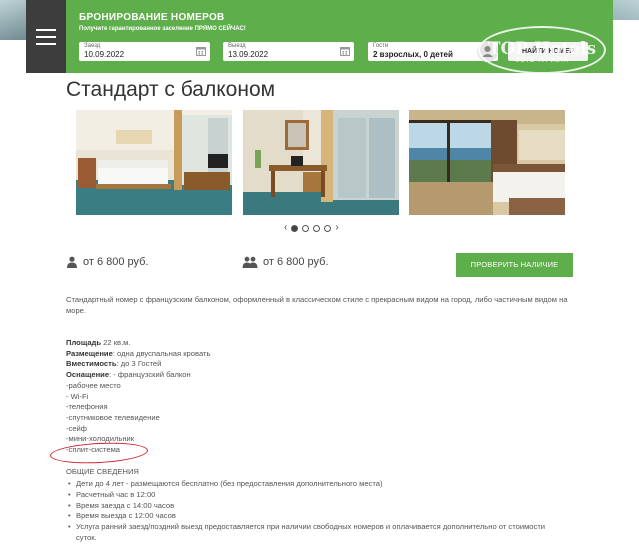 The height and width of the screenshot is (550, 639). I want to click on chevron-left-icon: ‹, so click(285, 228).